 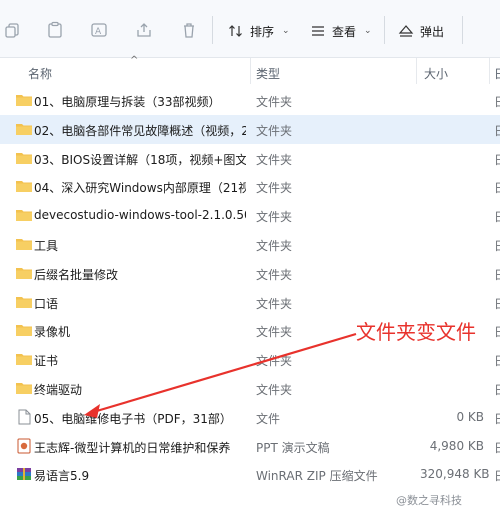 What do you see at coordinates (436, 73) in the screenshot?
I see `column-header-size: 大小` at bounding box center [436, 73].